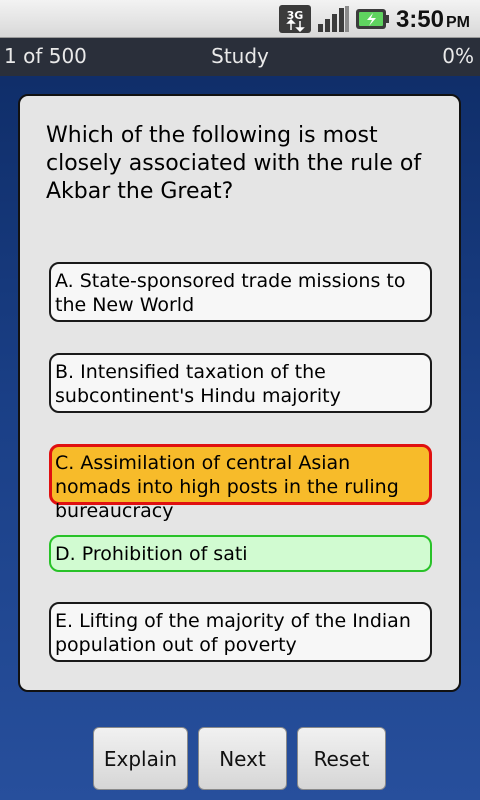 Image resolution: width=480 pixels, height=800 pixels. I want to click on explain-button: Explain, so click(140, 758).